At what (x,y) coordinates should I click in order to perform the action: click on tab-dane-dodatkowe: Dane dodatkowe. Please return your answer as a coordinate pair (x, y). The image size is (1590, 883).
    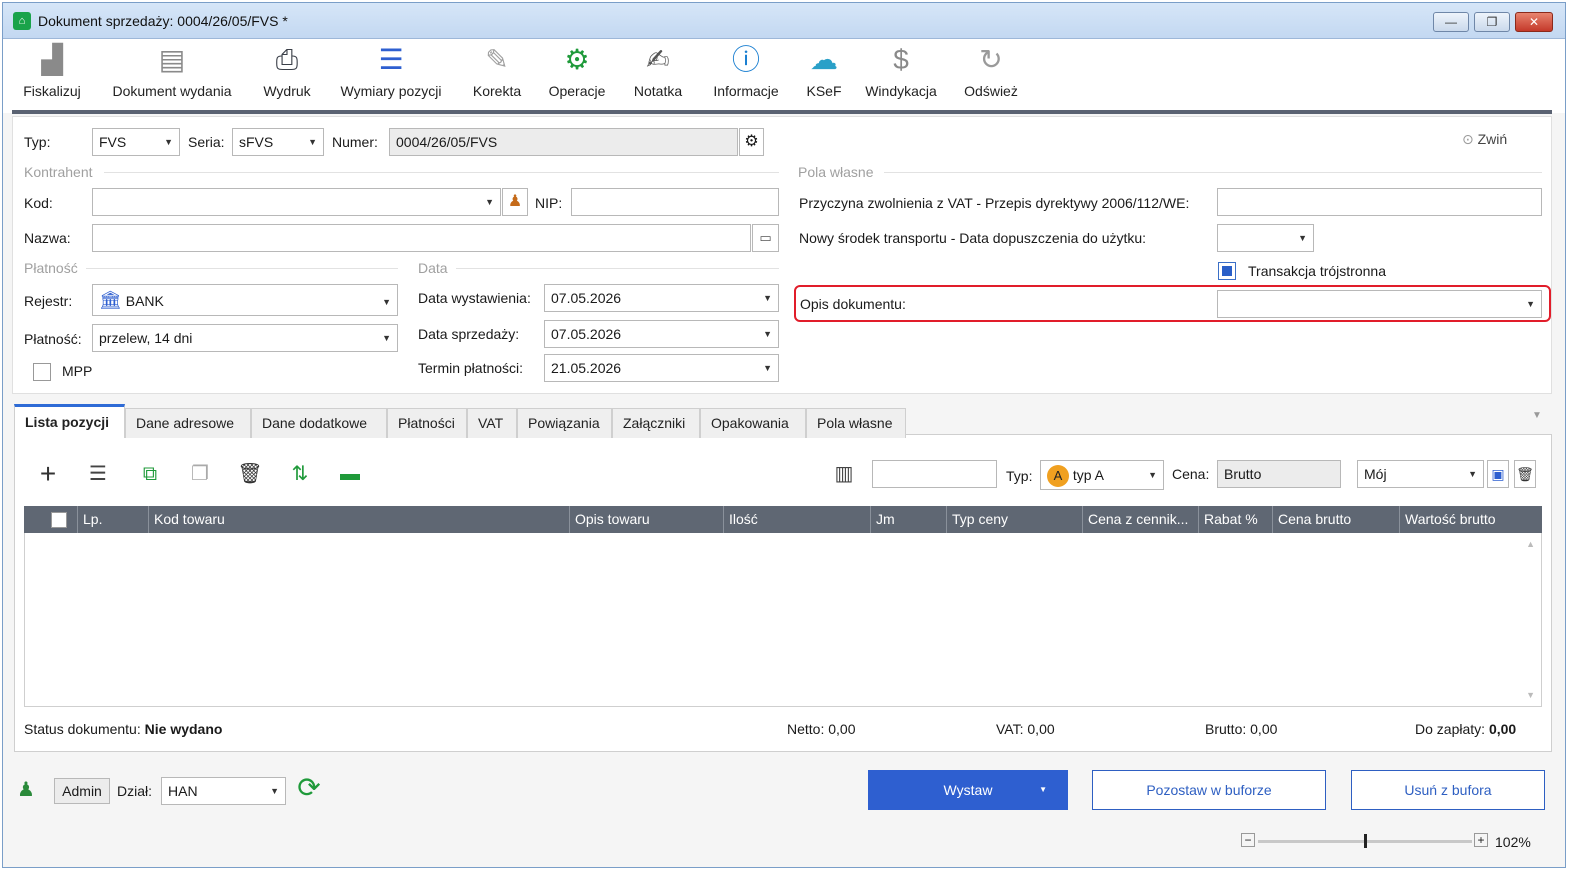
    Looking at the image, I should click on (319, 423).